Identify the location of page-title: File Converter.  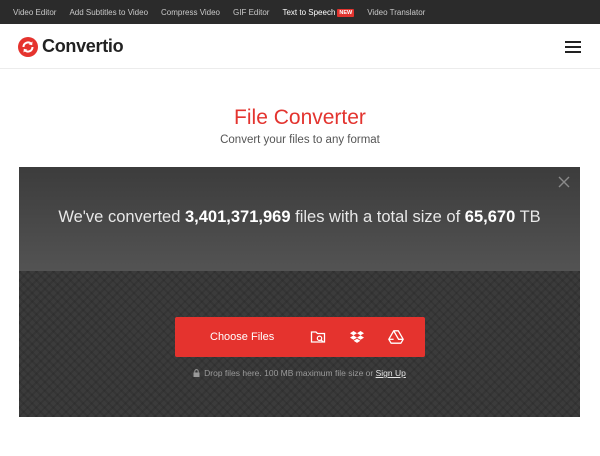
(300, 117).